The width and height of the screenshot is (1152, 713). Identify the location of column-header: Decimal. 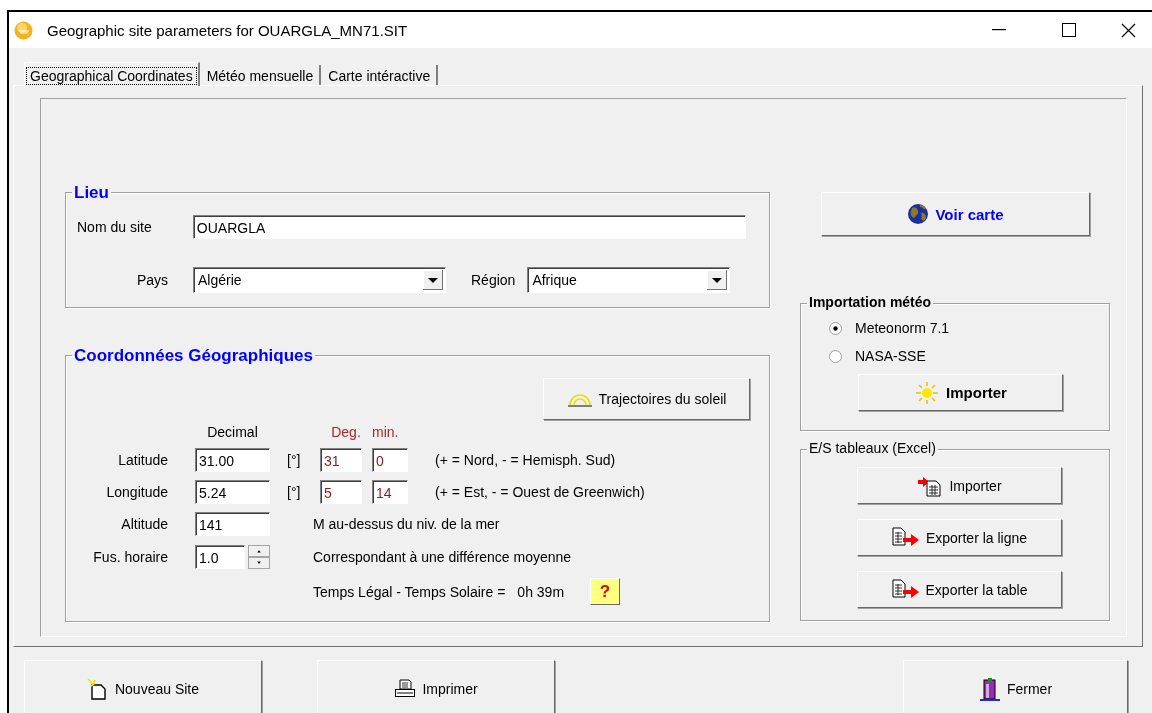
(232, 432).